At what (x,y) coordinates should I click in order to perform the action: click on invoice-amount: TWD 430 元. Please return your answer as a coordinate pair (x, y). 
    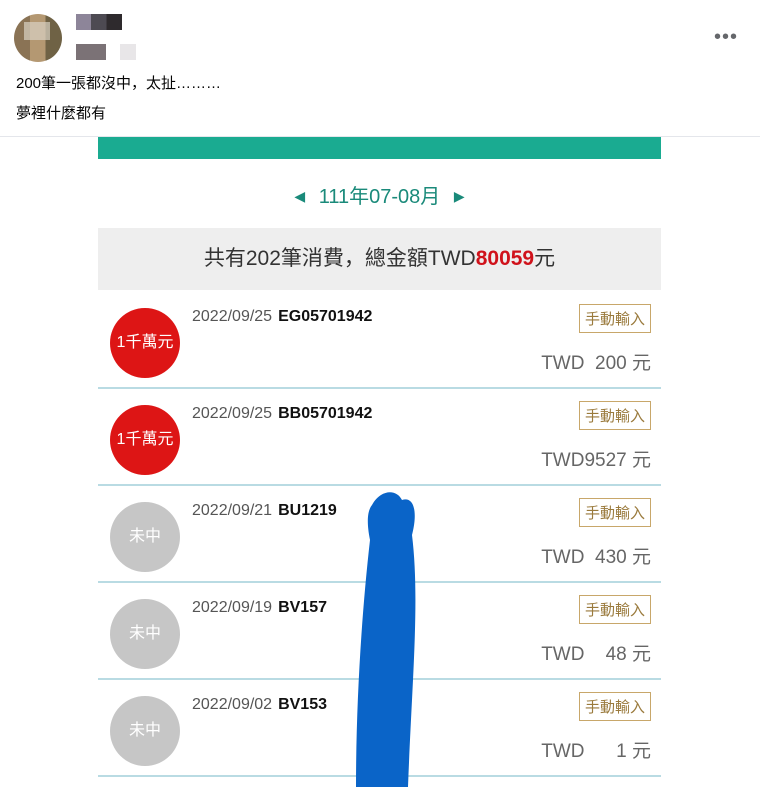
    Looking at the image, I should click on (596, 557).